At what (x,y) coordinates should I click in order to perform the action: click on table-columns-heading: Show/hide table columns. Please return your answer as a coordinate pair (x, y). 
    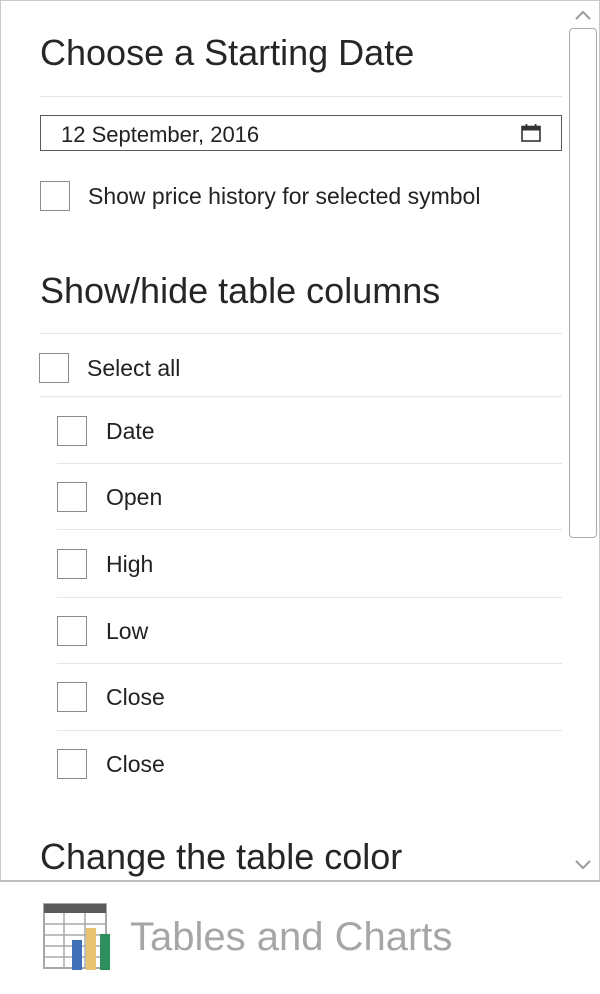
    Looking at the image, I should click on (240, 290).